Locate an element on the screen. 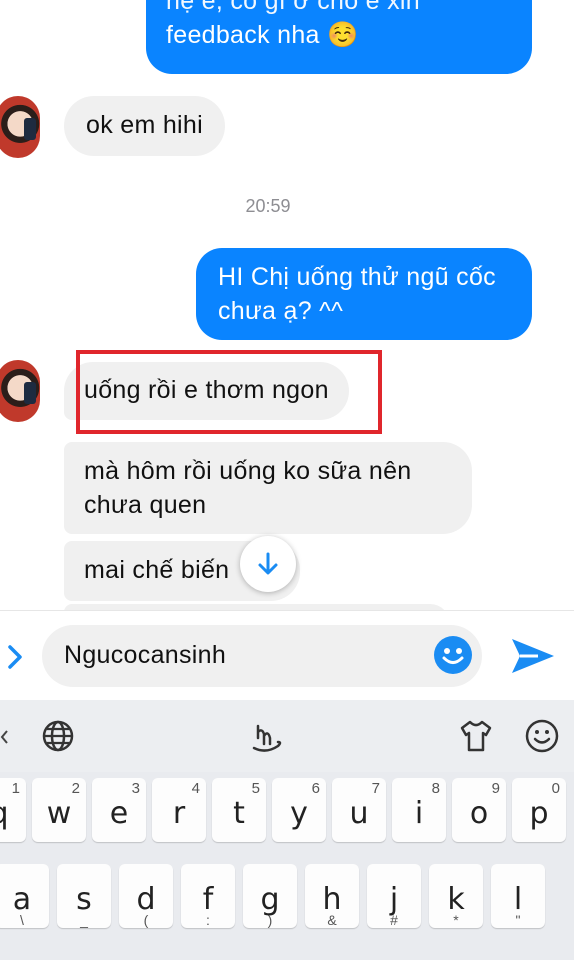 This screenshot has height=960, width=574. handwriting-icon is located at coordinates (266, 736).